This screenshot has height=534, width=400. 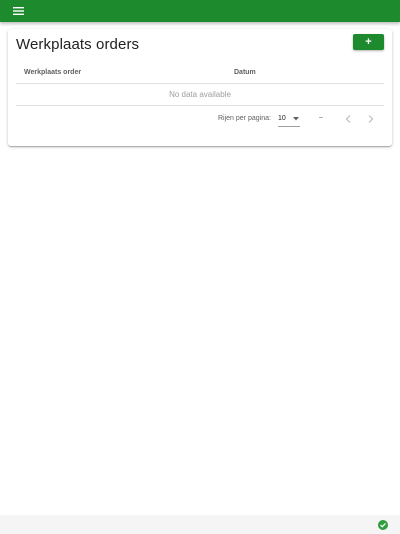 What do you see at coordinates (200, 94) in the screenshot?
I see `empty-table-message: No data available` at bounding box center [200, 94].